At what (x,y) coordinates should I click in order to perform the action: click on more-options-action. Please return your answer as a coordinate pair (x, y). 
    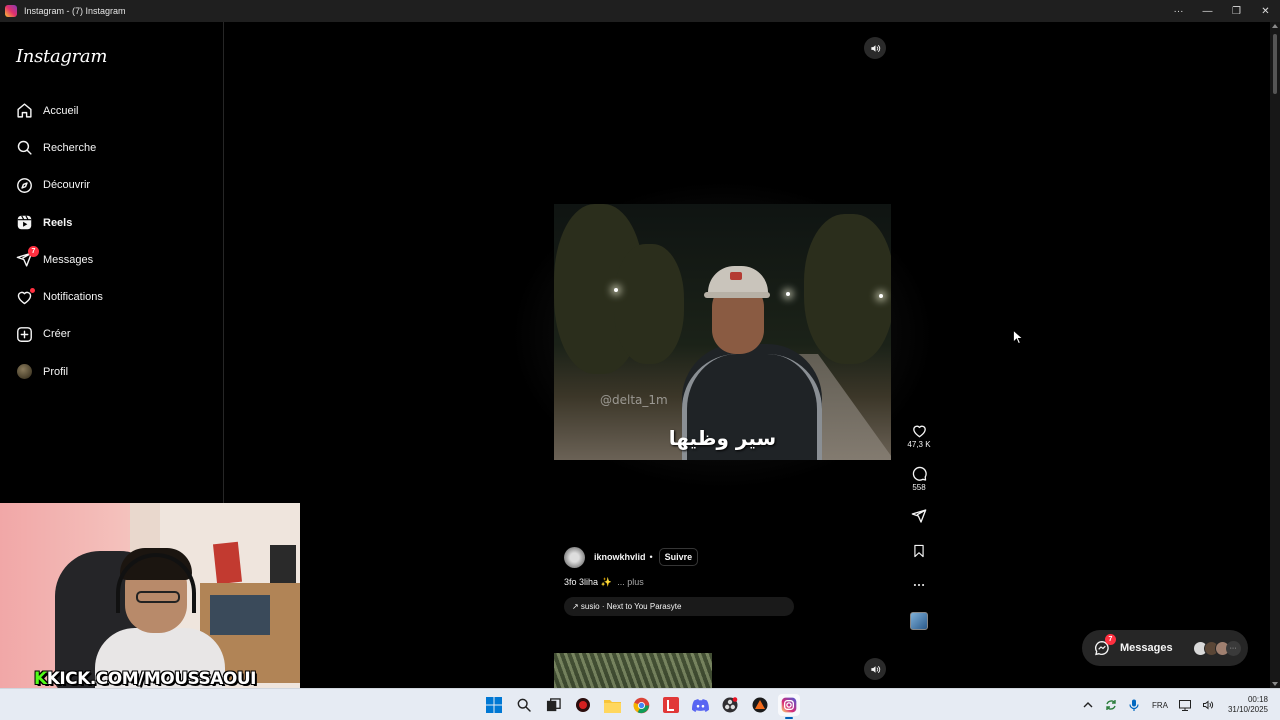
    Looking at the image, I should click on (919, 585).